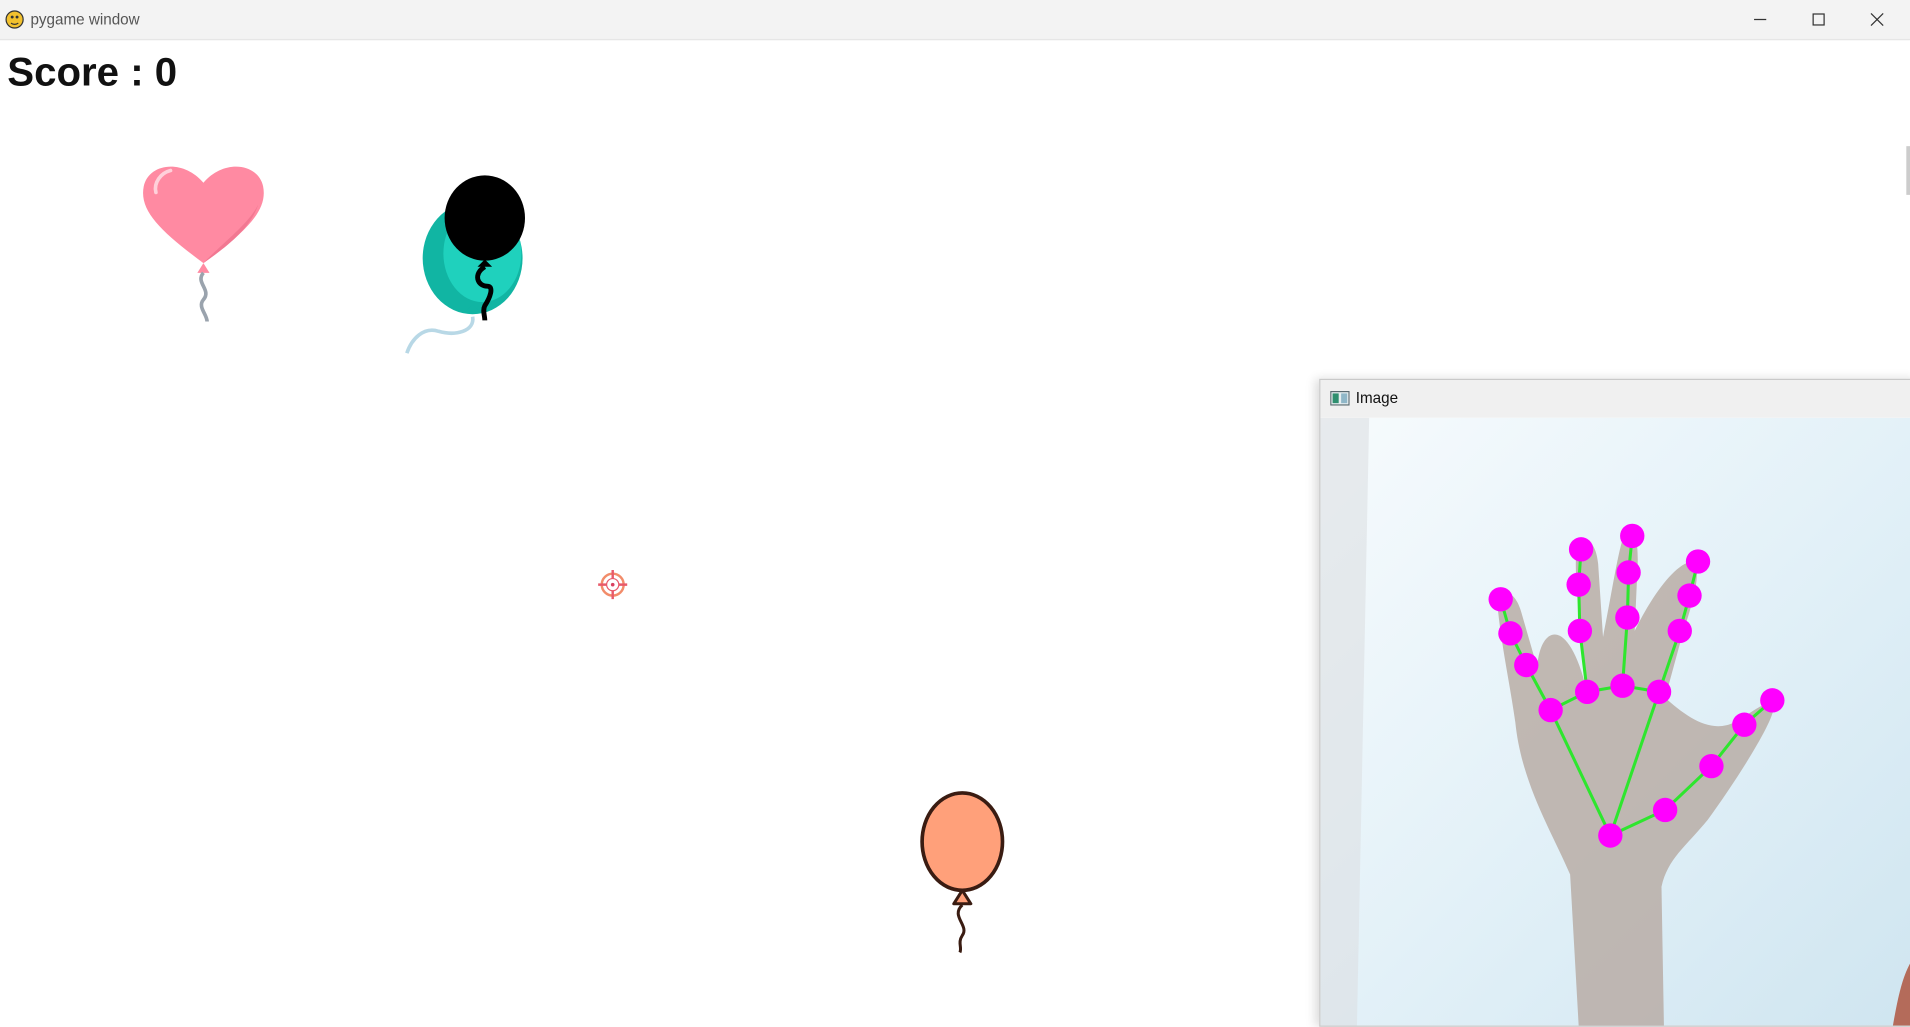 This screenshot has height=1027, width=1910. I want to click on window-title: pygame window, so click(85, 19).